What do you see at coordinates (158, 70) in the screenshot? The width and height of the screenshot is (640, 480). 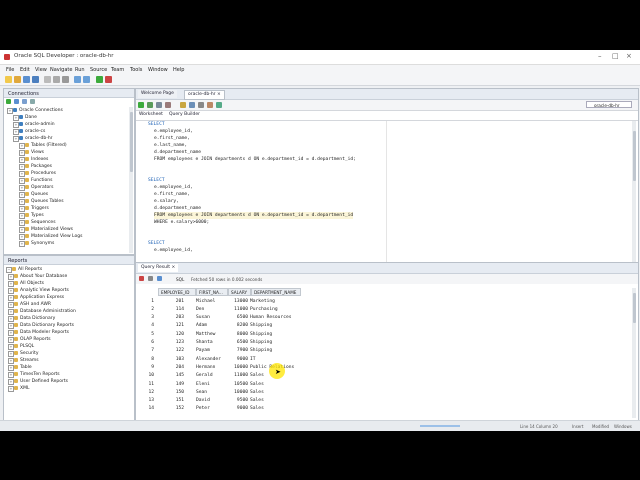 I see `menu-window: Window` at bounding box center [158, 70].